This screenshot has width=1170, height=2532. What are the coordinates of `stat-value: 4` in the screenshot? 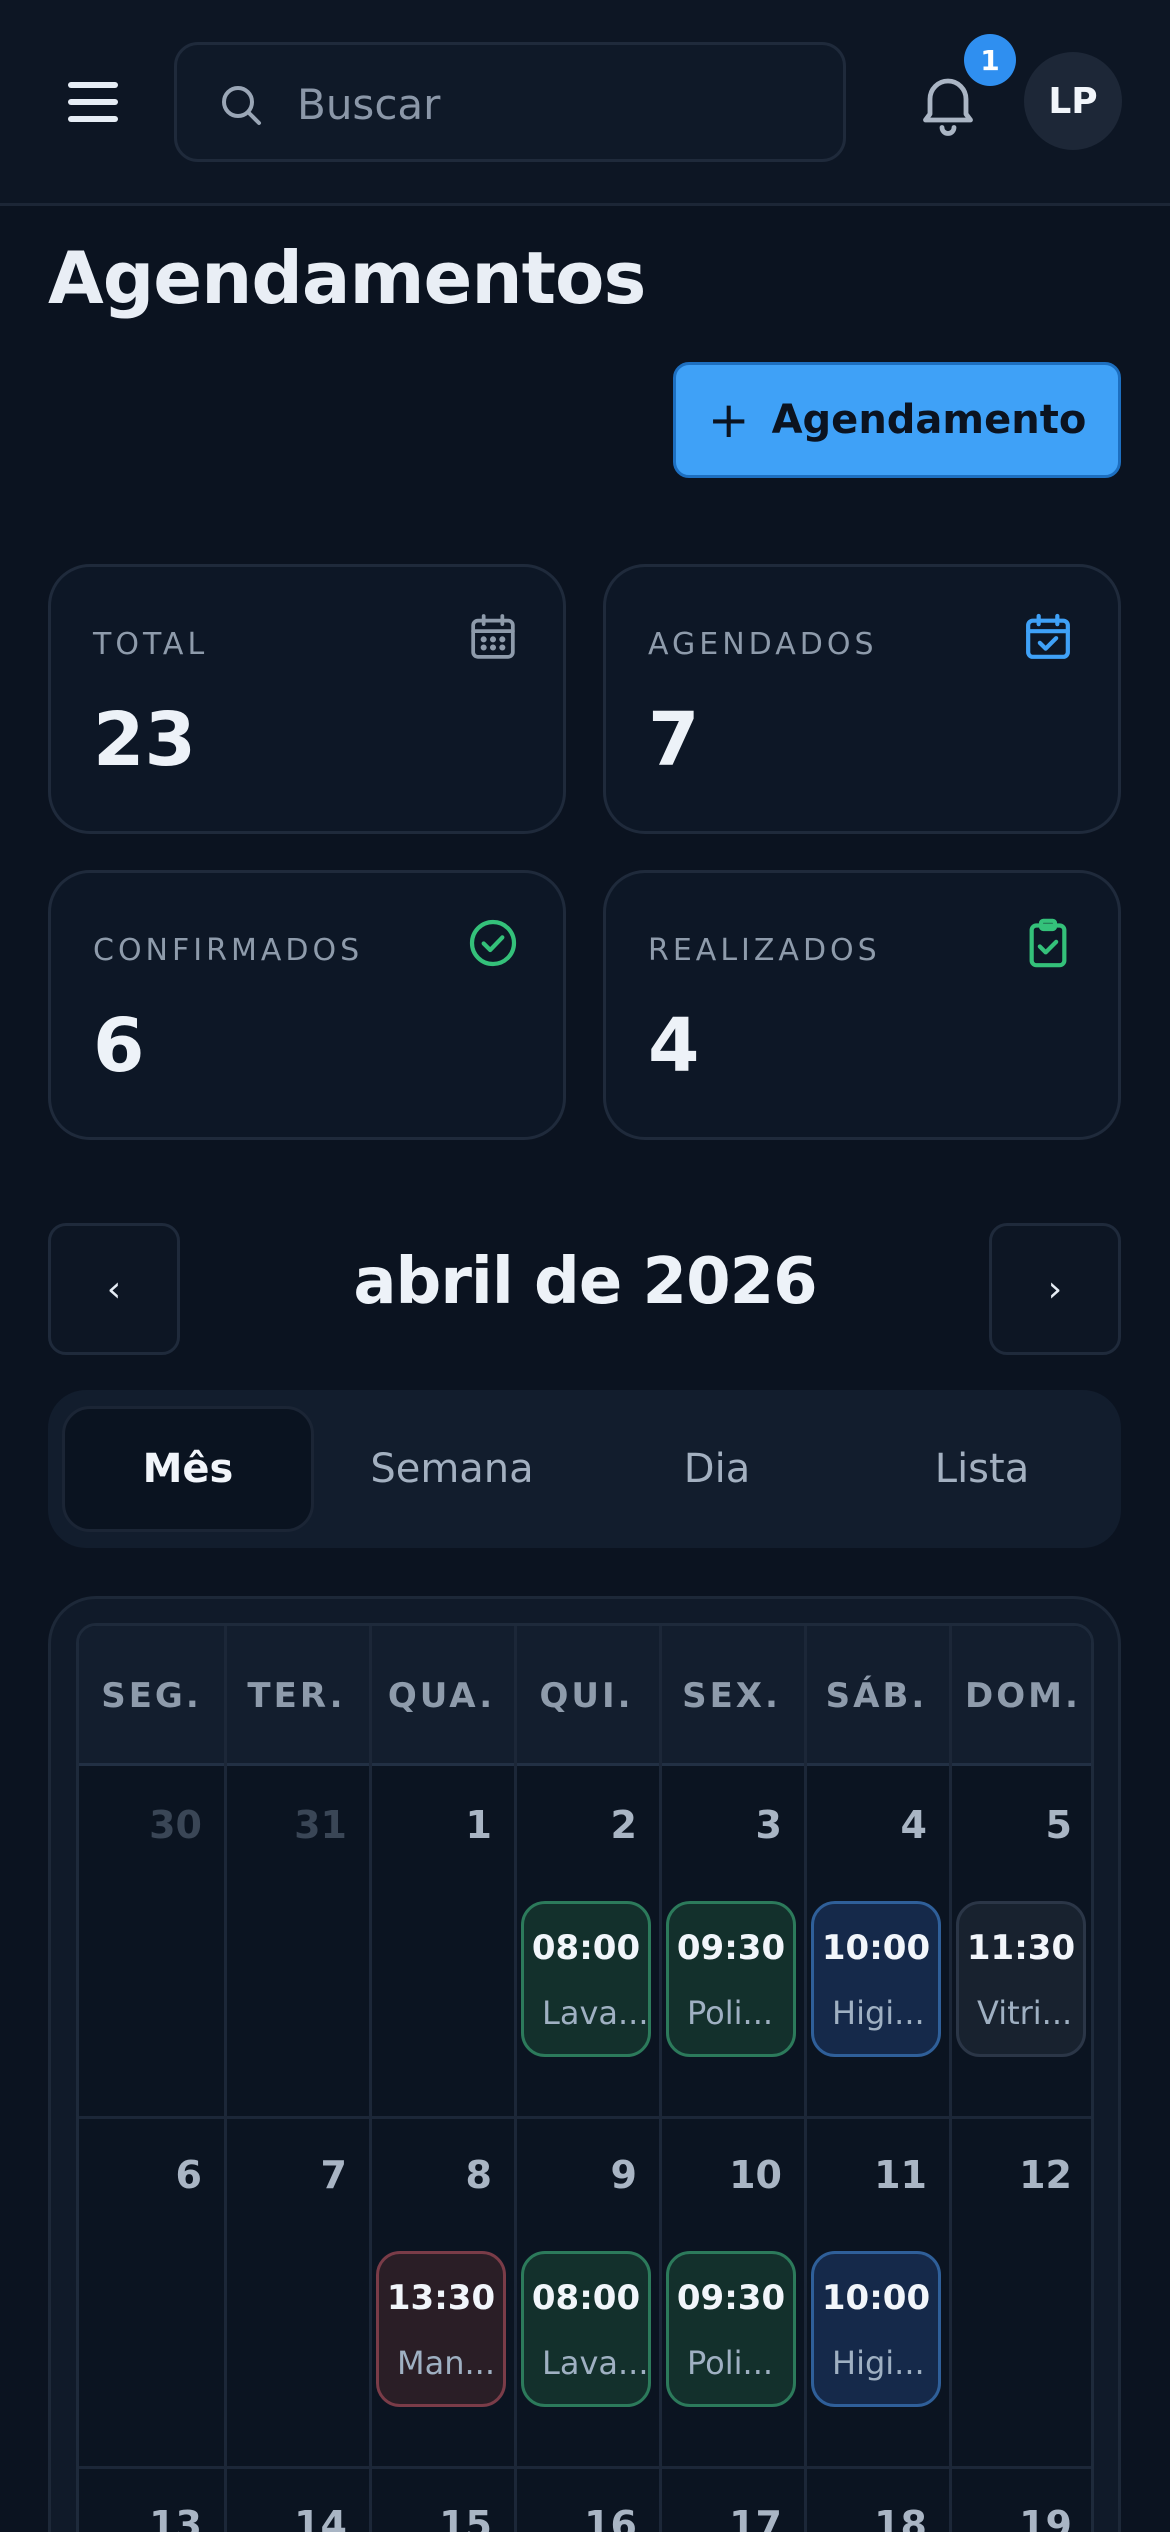 It's located at (674, 1046).